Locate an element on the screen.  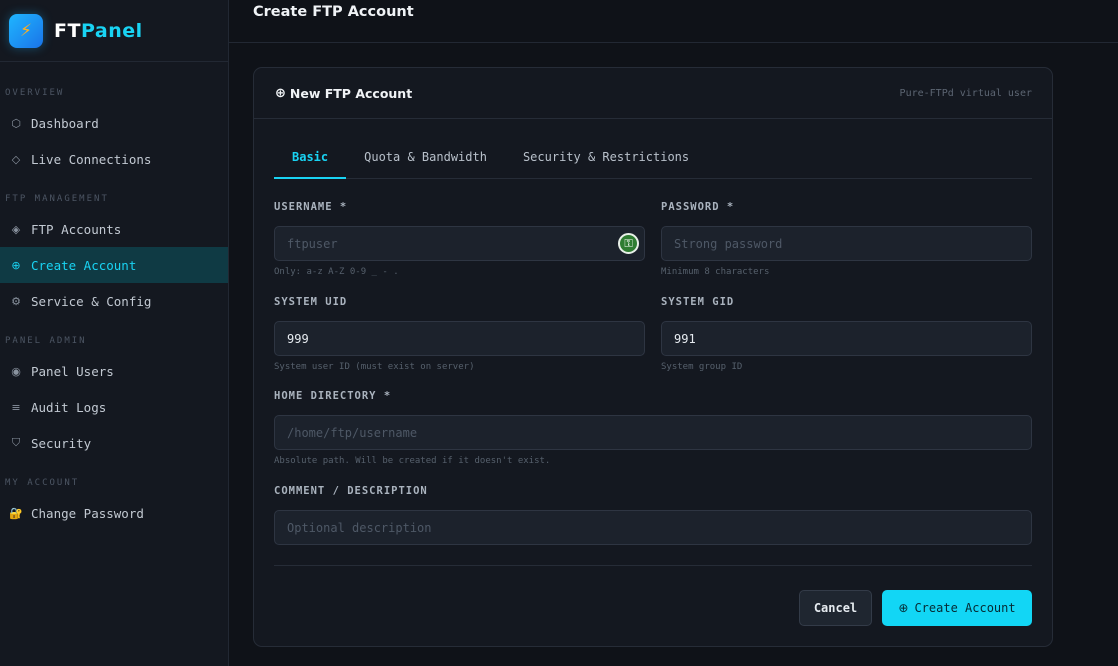
comment-label: COMMENT / DESCRIPTION is located at coordinates (351, 491).